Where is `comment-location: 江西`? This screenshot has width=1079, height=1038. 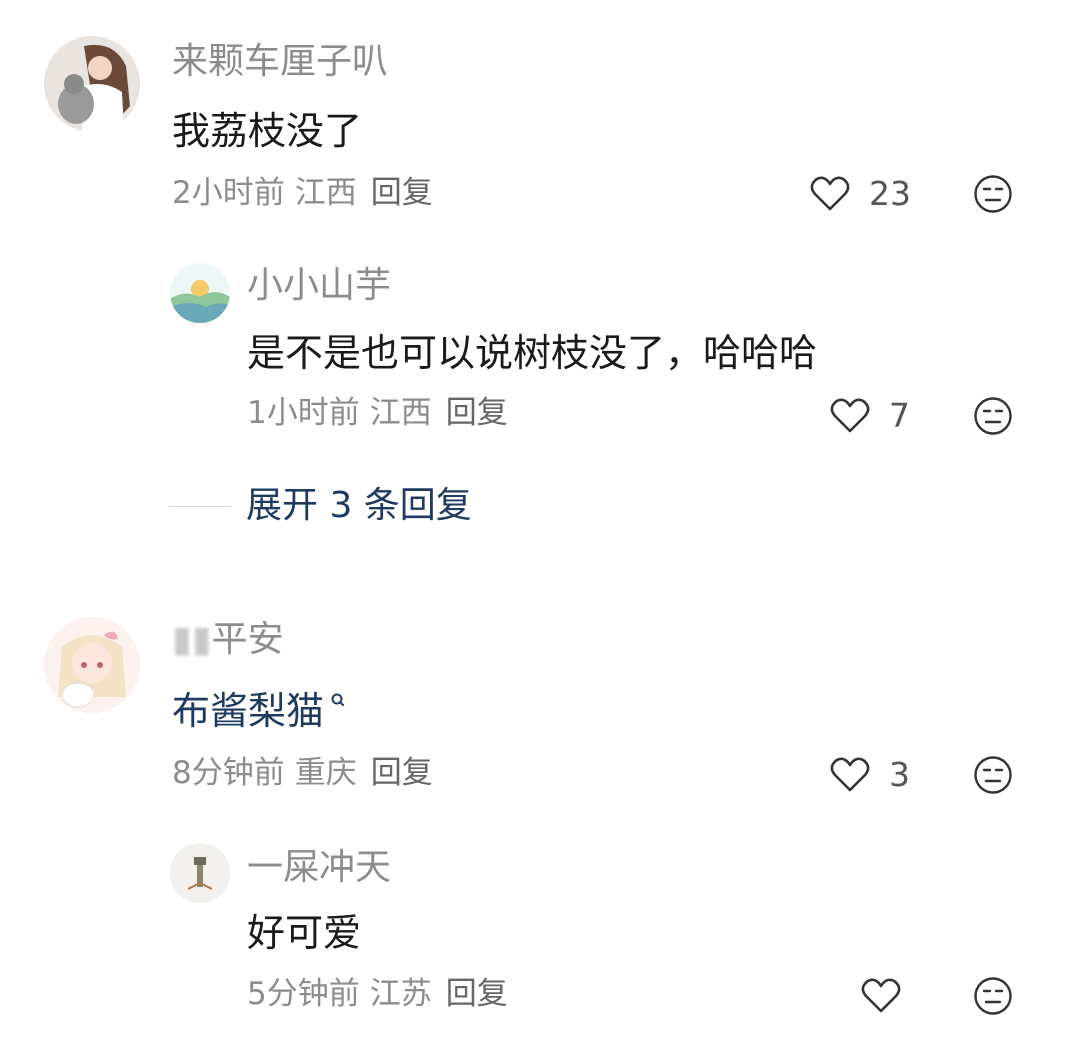 comment-location: 江西 is located at coordinates (325, 193).